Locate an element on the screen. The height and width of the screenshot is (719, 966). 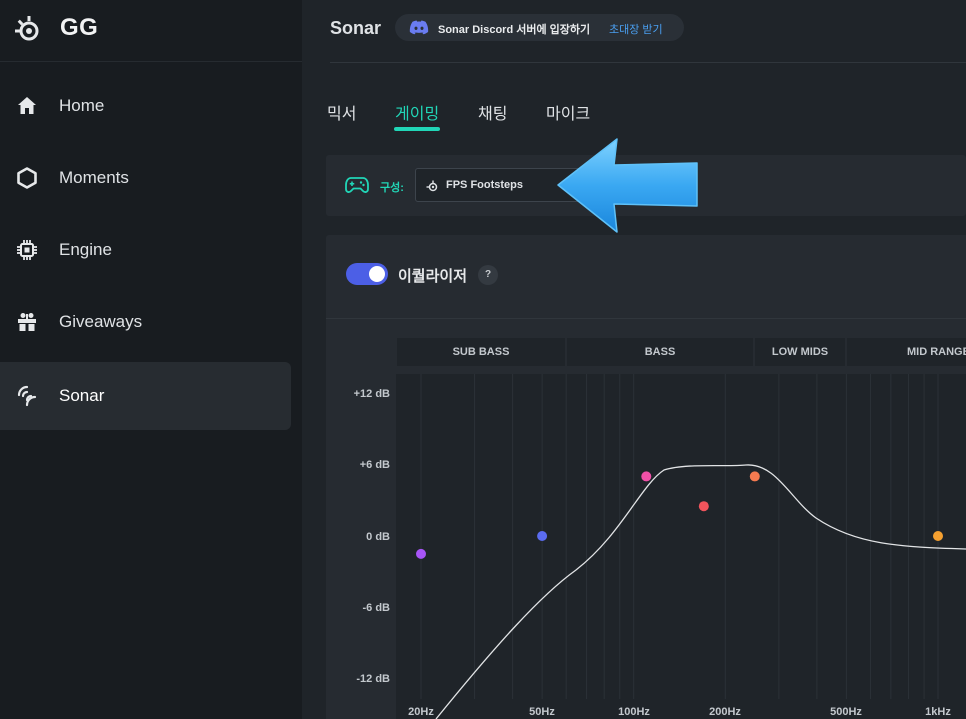
tab-gaming: 게이밍 is located at coordinates (417, 112).